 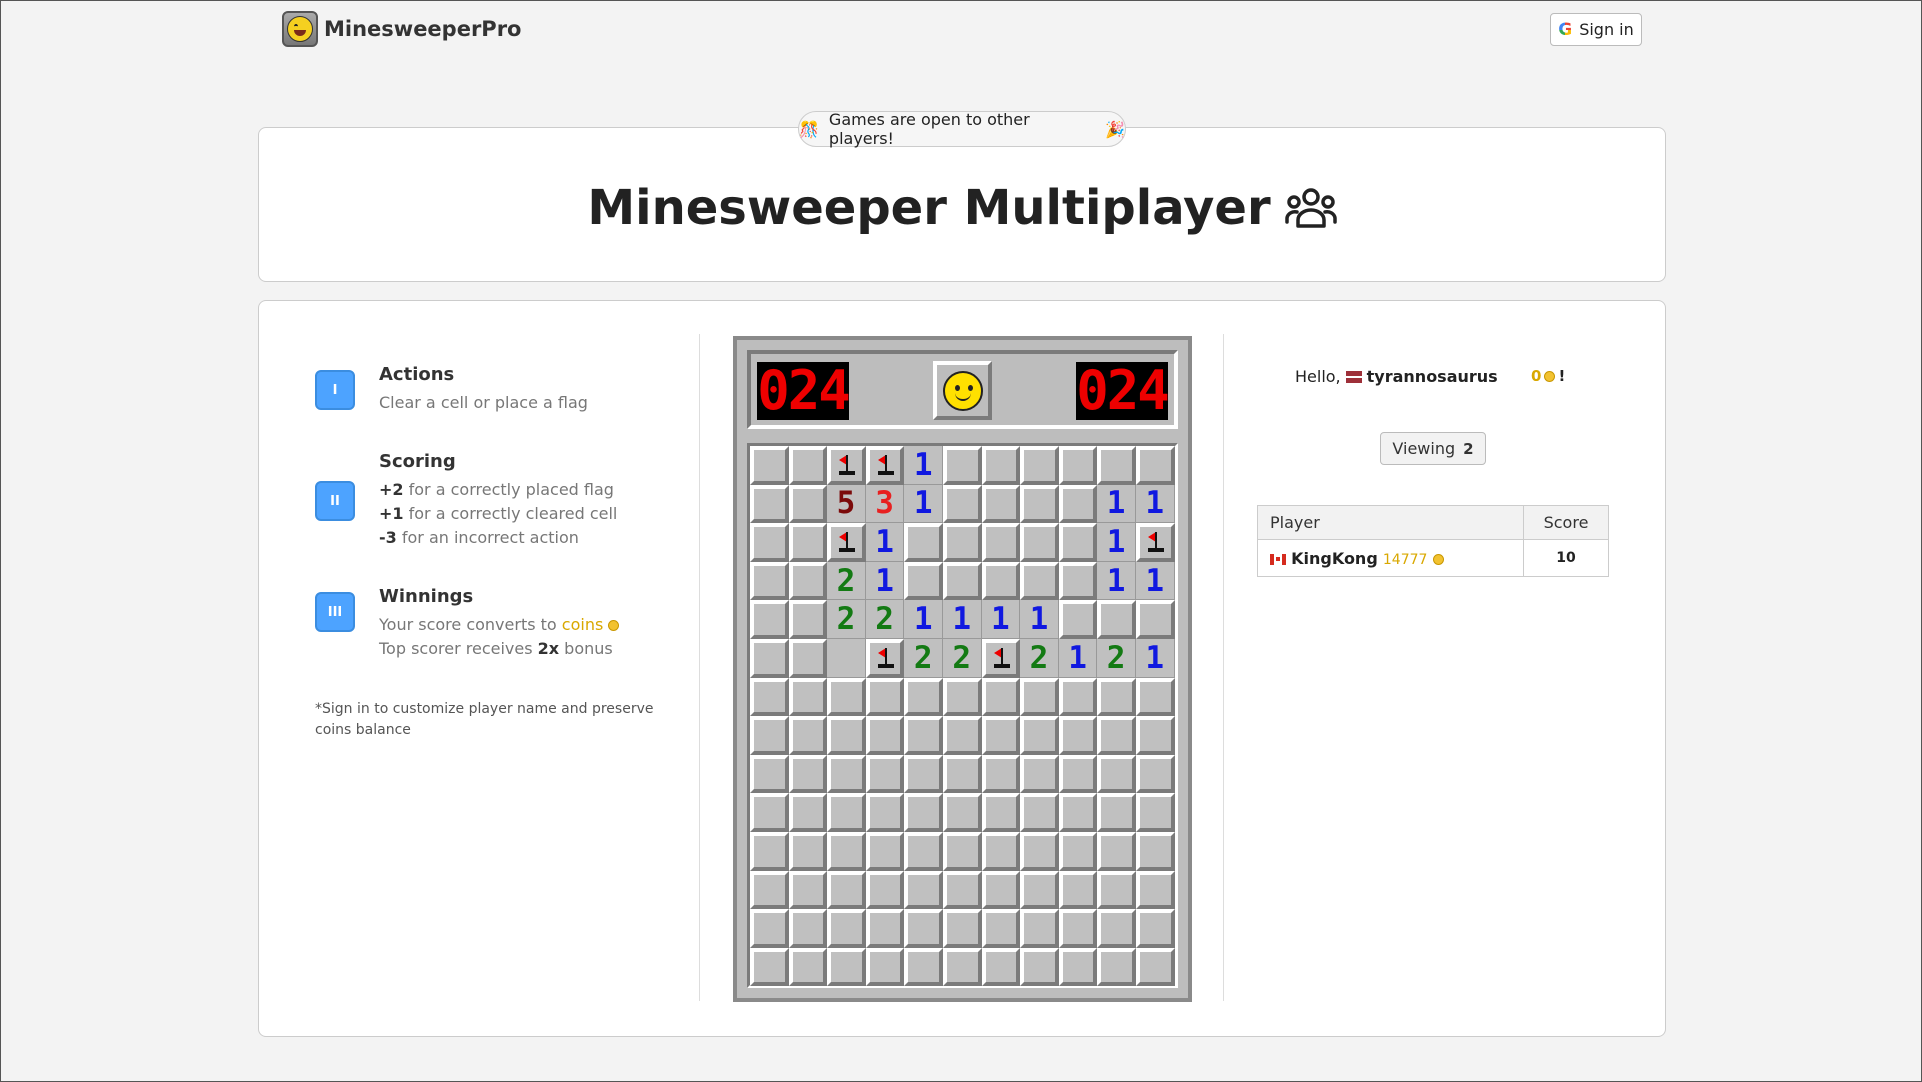 I want to click on revealed-cell, so click(x=846, y=658).